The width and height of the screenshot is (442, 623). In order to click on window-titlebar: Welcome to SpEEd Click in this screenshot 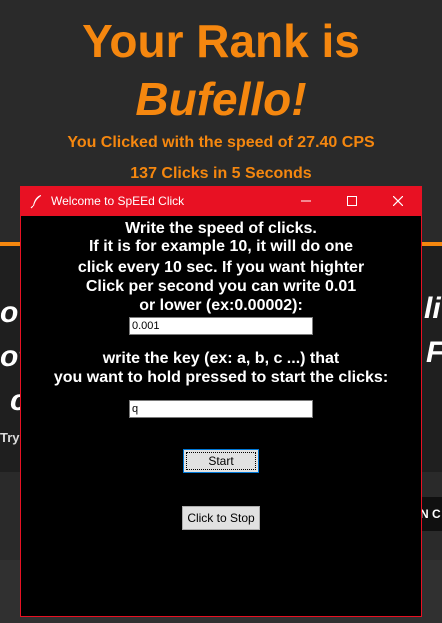, I will do `click(221, 201)`.